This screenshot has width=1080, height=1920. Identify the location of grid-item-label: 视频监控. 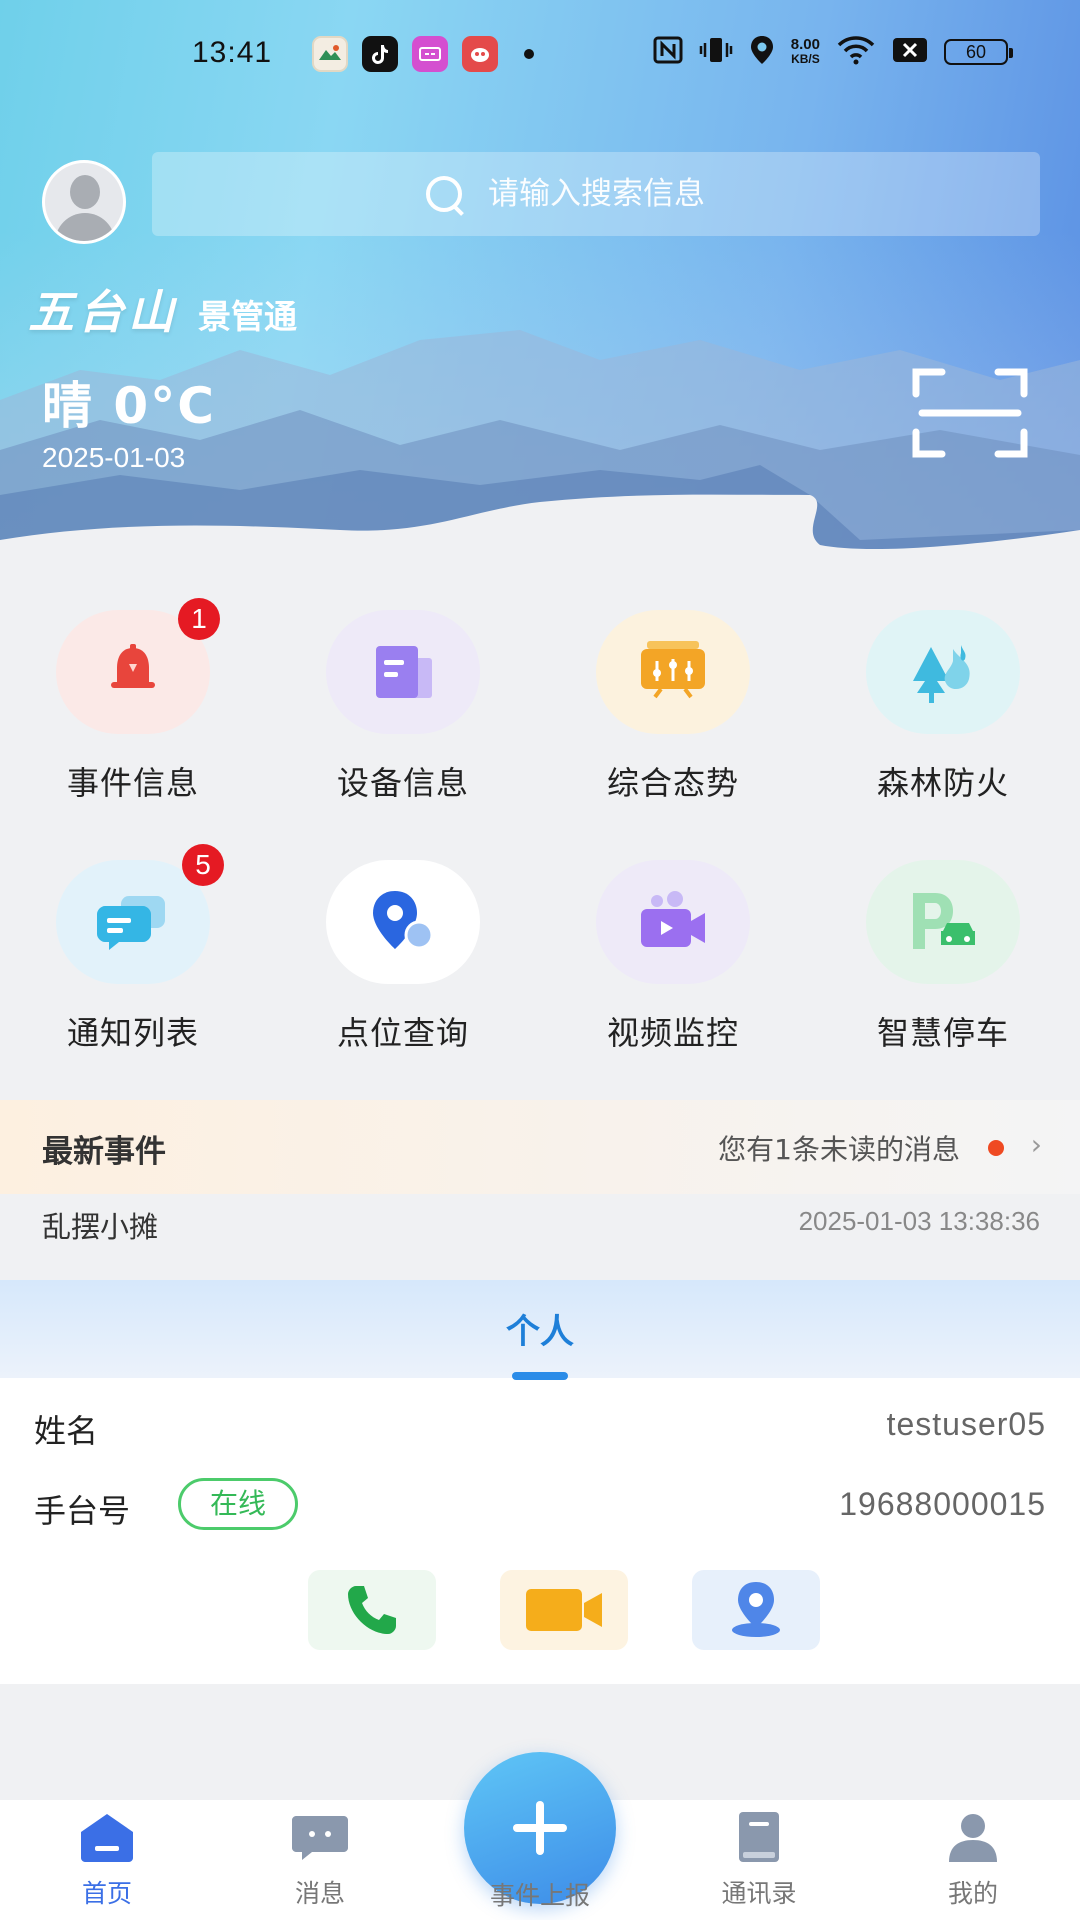
(672, 1033).